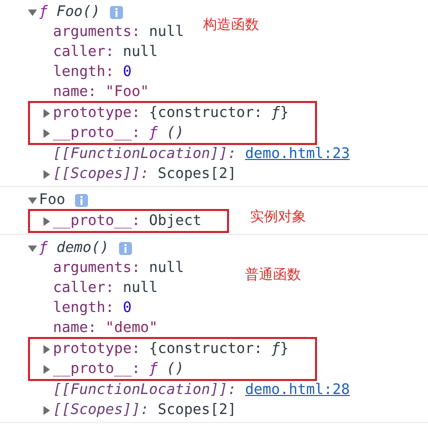  I want to click on property-value: Object, so click(175, 221).